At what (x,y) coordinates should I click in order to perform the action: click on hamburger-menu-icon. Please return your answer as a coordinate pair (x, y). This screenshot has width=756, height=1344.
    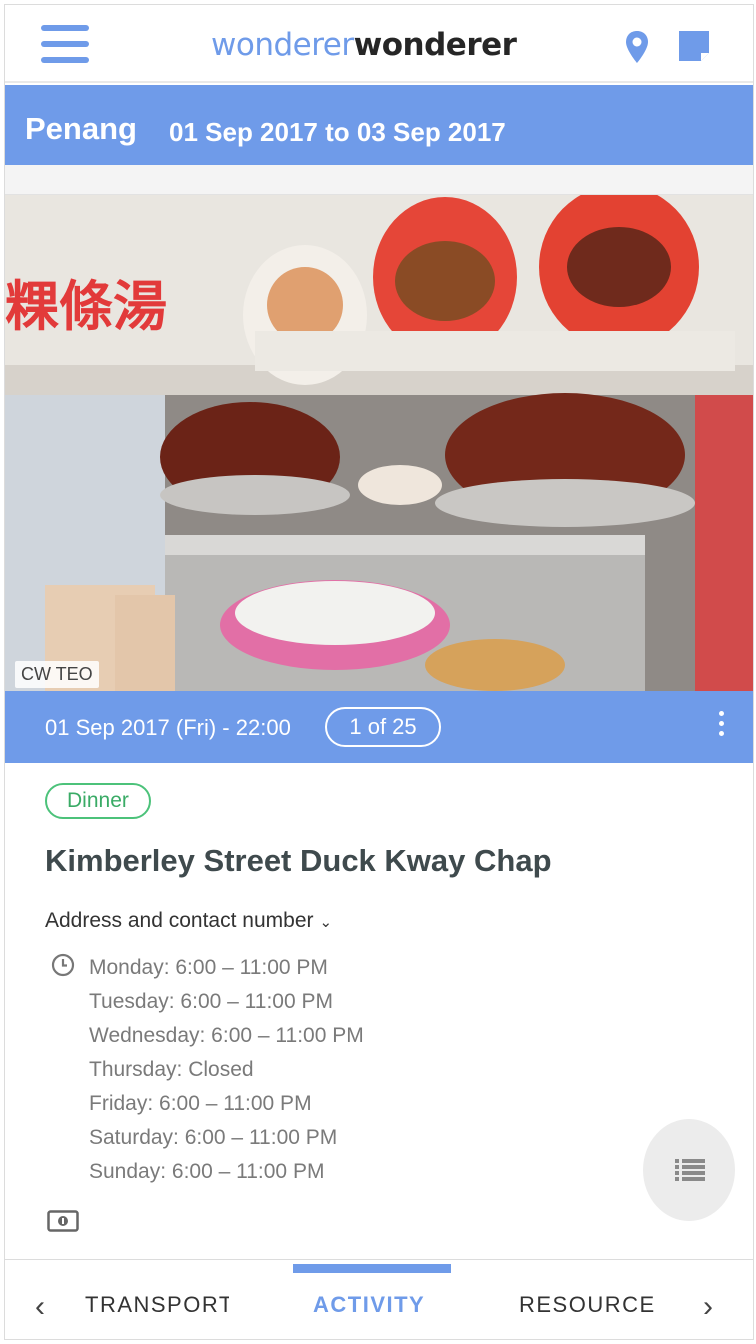
    Looking at the image, I should click on (66, 46).